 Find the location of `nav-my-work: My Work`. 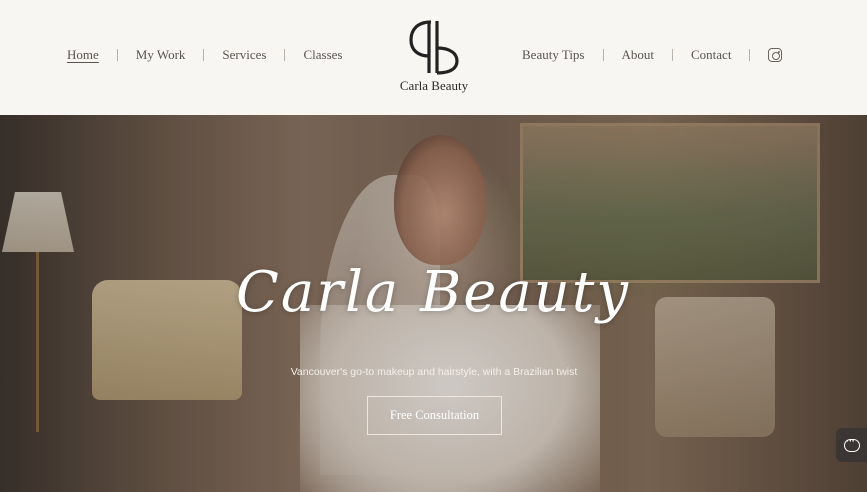

nav-my-work: My Work is located at coordinates (161, 55).